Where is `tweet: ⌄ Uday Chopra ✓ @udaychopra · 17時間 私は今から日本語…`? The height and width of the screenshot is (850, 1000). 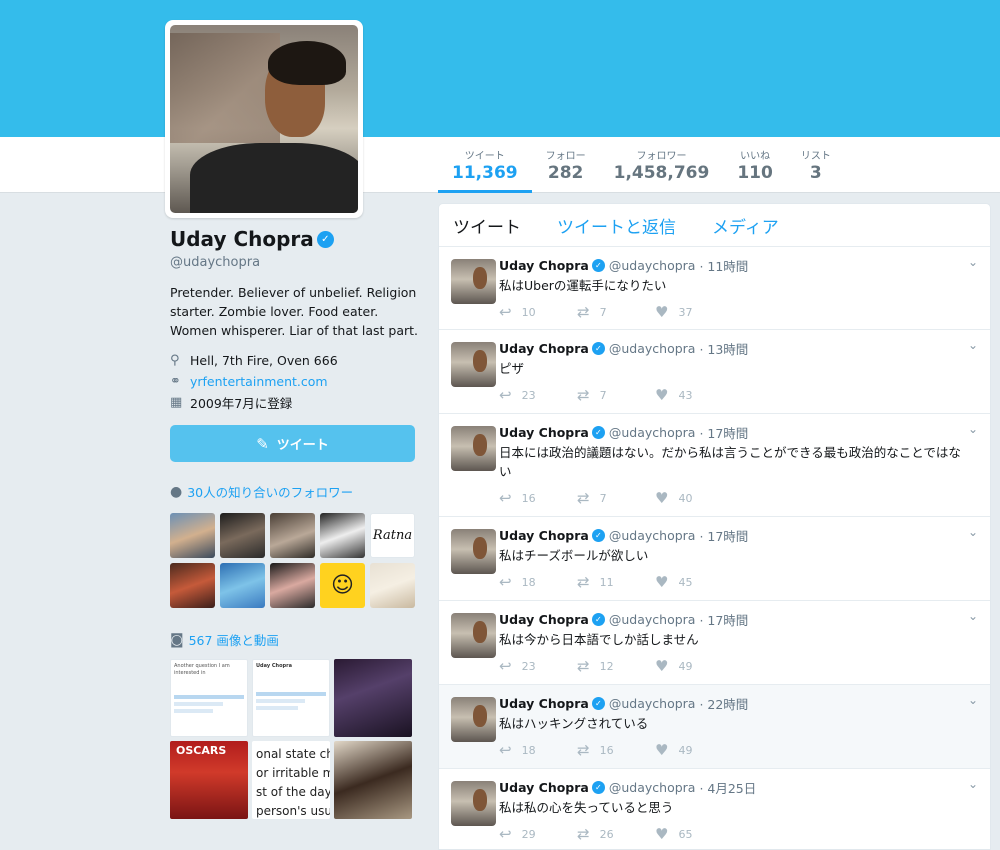 tweet: ⌄ Uday Chopra ✓ @udaychopra · 17時間 私は今から日本語… is located at coordinates (714, 643).